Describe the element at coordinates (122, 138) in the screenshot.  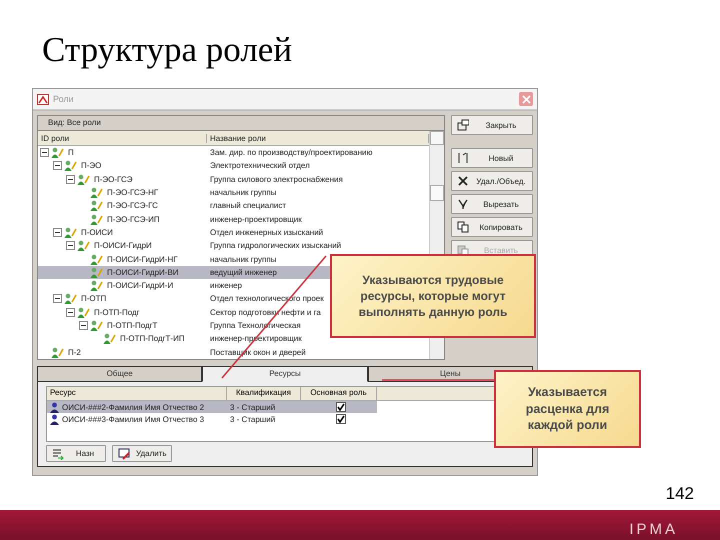
I see `column-header: ID роли` at that location.